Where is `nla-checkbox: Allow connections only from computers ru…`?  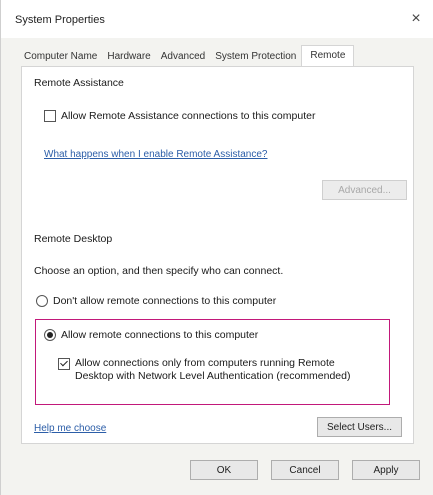 nla-checkbox: Allow connections only from computers ru… is located at coordinates (204, 370).